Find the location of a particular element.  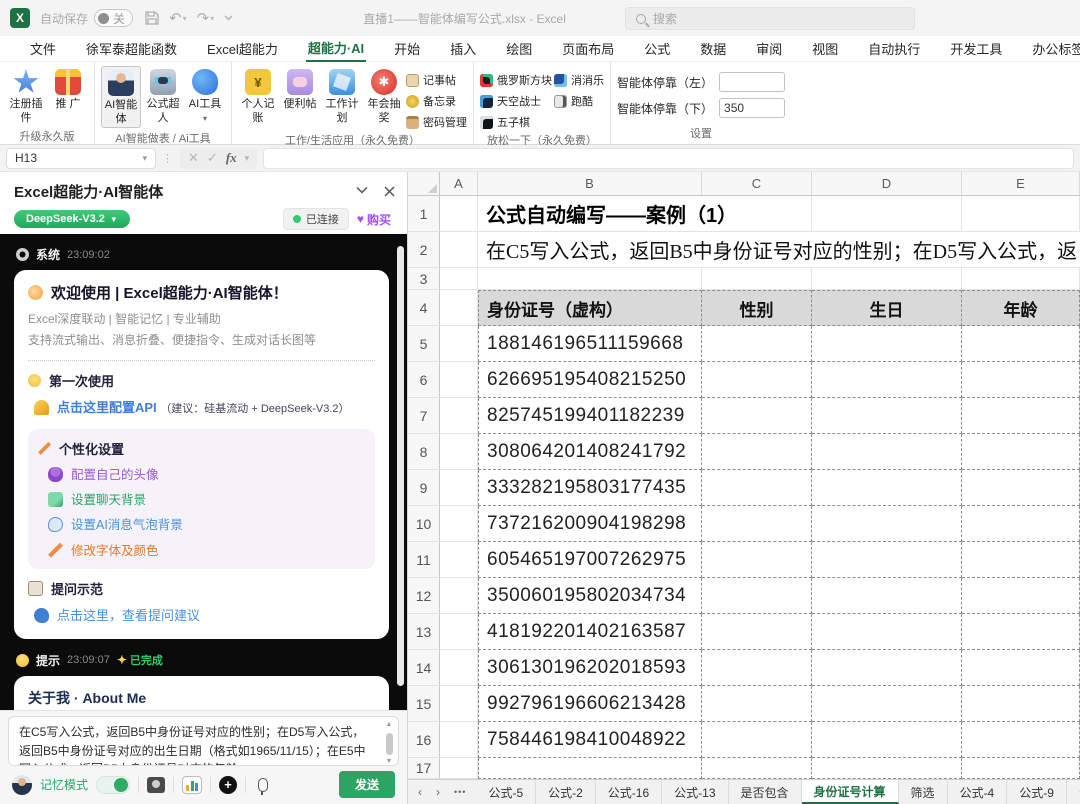

row-header: 14 is located at coordinates (424, 668).